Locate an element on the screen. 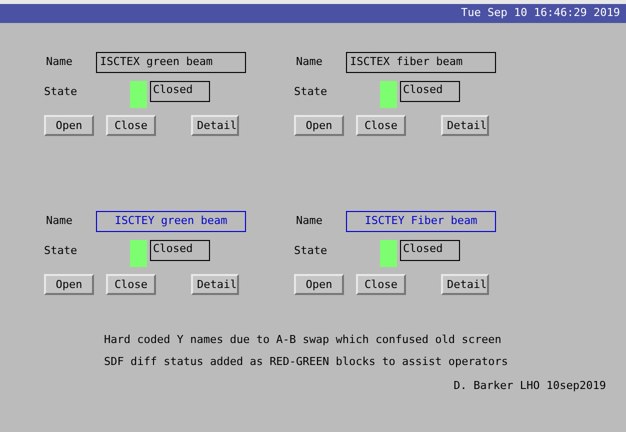 The height and width of the screenshot is (432, 626). name-field: ISCTEY green beam is located at coordinates (171, 221).